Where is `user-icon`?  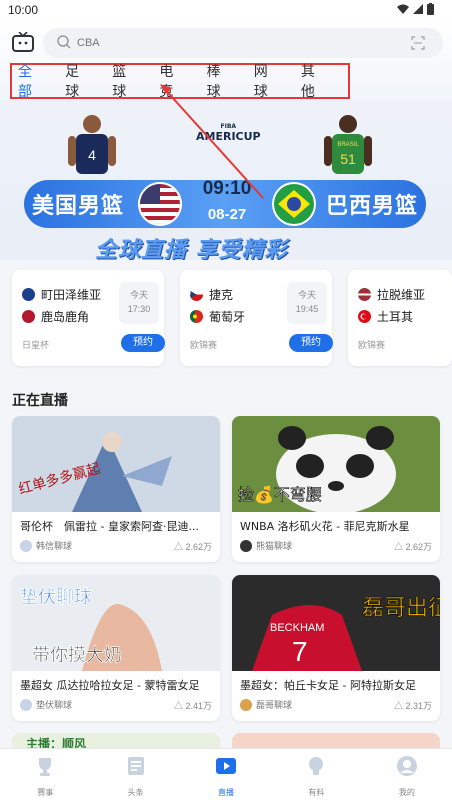
user-icon is located at coordinates (406, 766).